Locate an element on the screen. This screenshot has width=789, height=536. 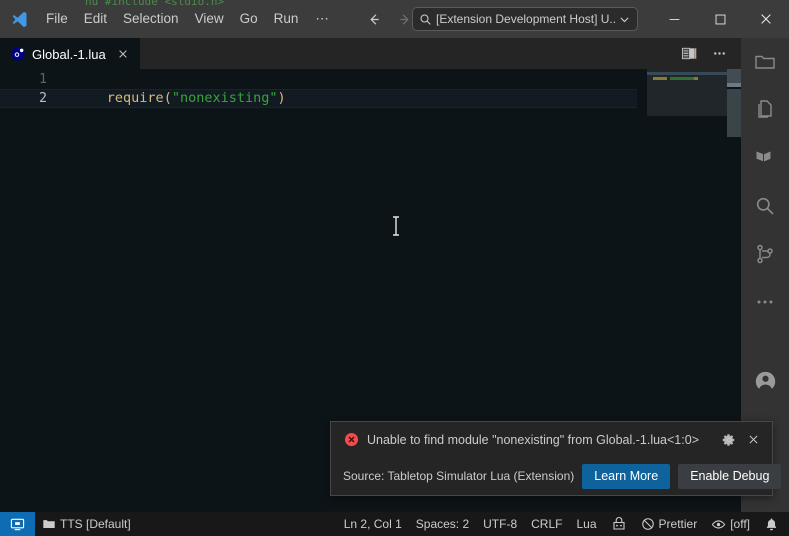
enable-debug-button: Enable Debug is located at coordinates (730, 476).